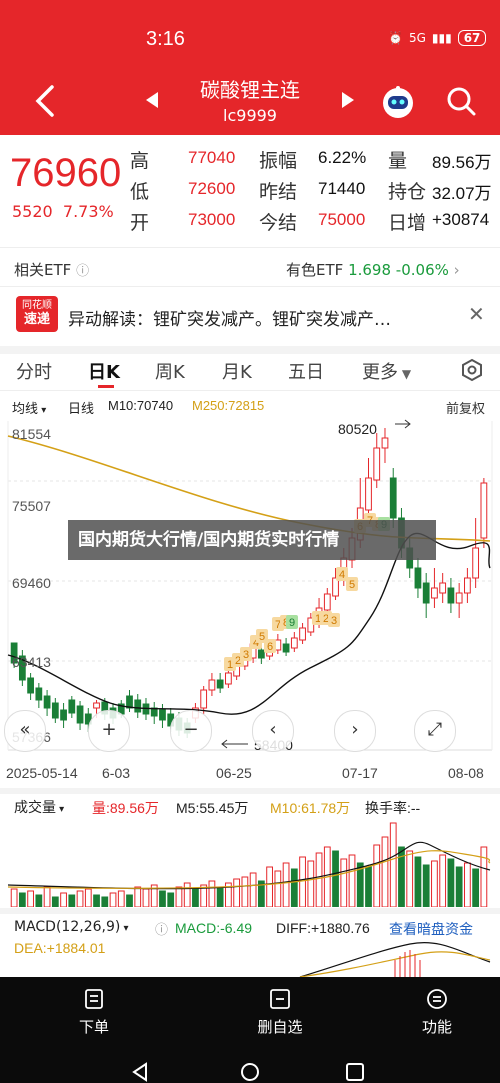  Describe the element at coordinates (25, 731) in the screenshot. I see `scroll-left-icon: «` at that location.